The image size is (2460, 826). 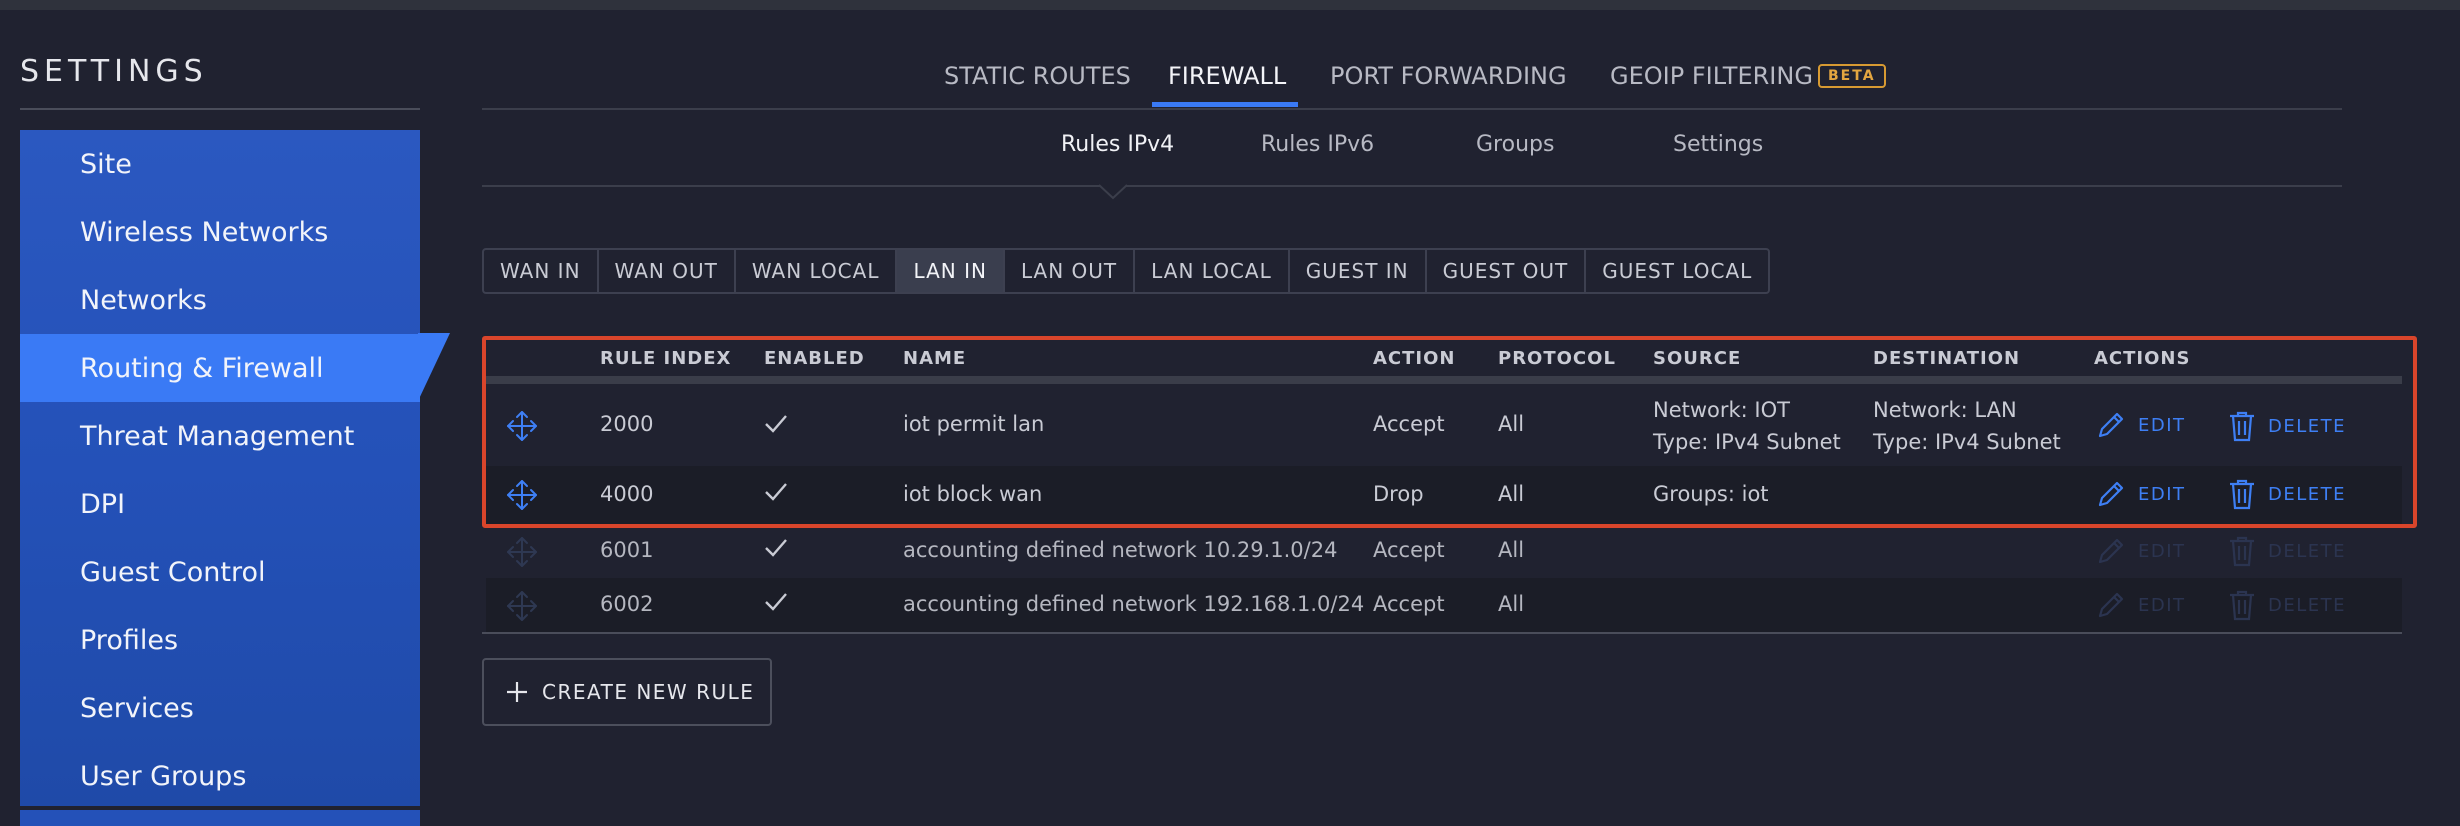 I want to click on tab-port-forwarding: PORT FORWARDING, so click(x=1448, y=86).